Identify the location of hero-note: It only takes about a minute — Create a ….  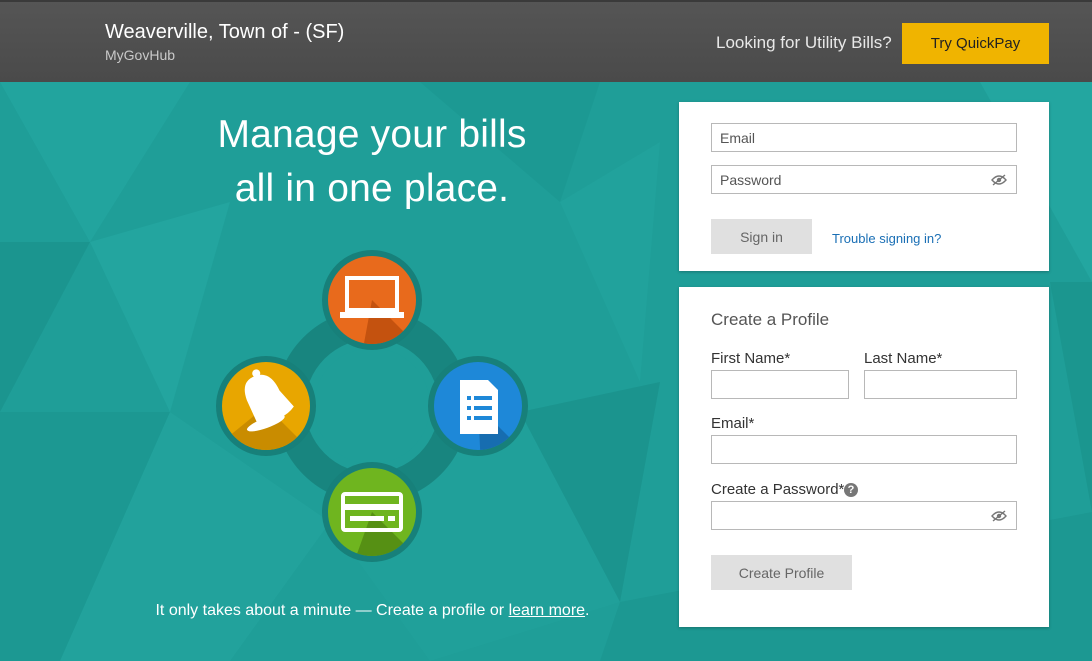
(372, 611).